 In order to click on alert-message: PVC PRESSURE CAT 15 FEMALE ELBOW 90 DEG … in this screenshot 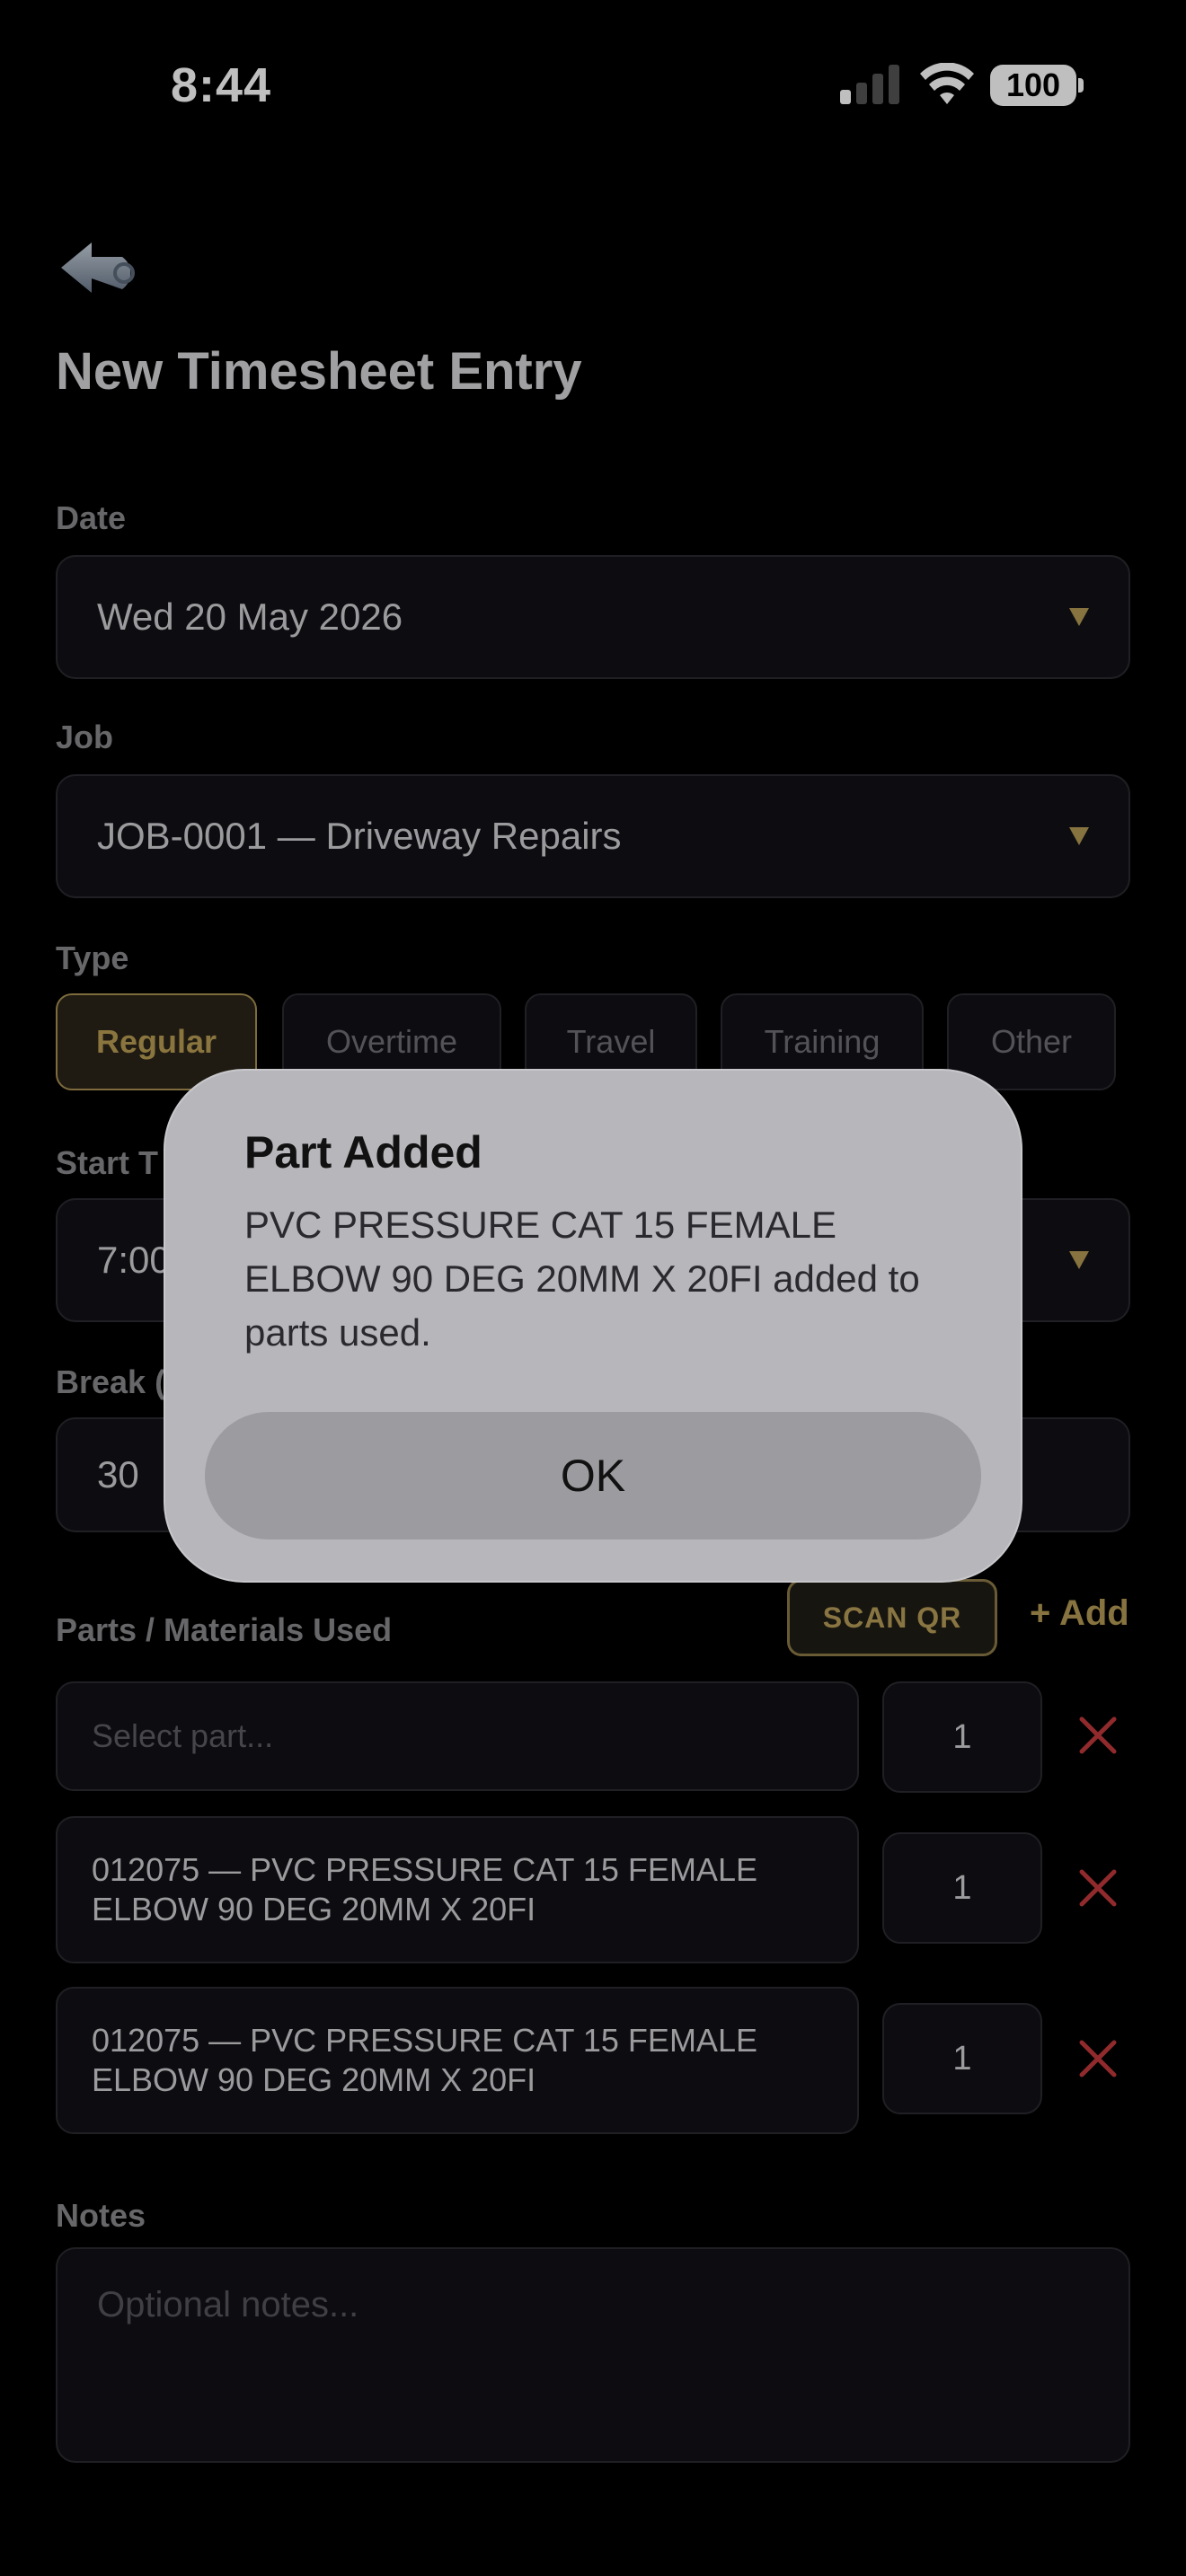, I will do `click(582, 1279)`.